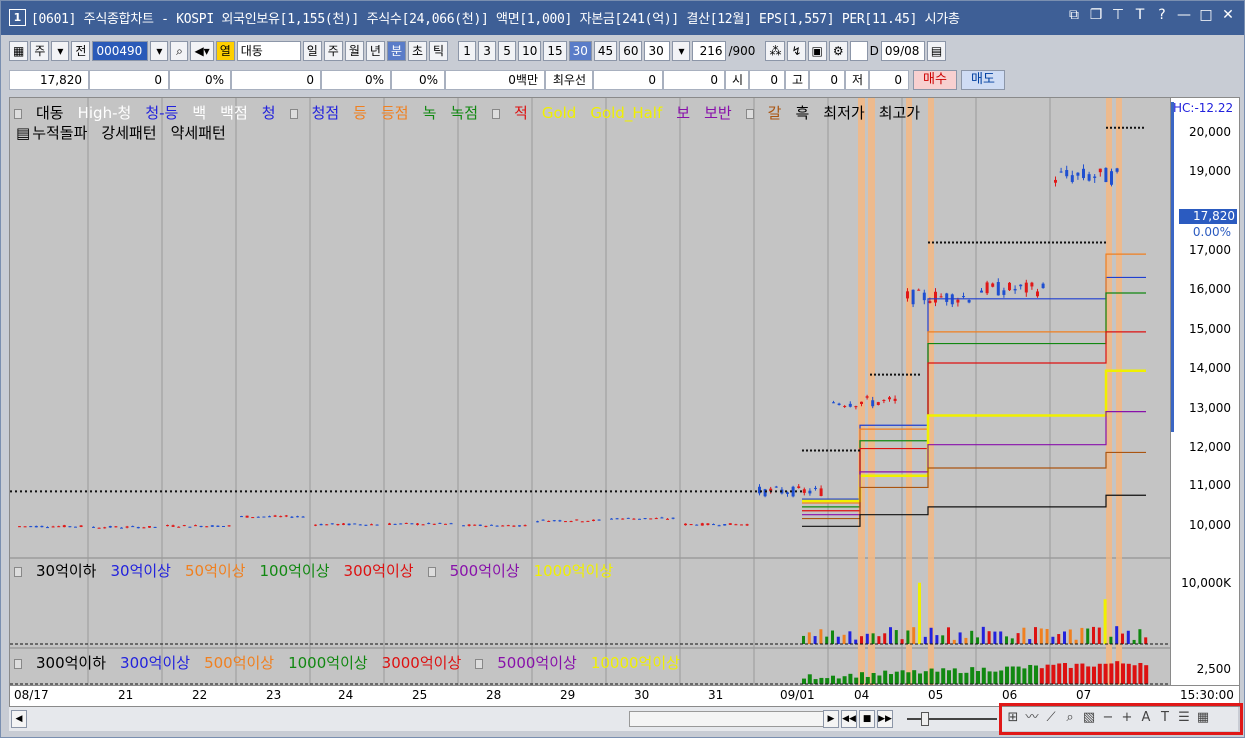  Describe the element at coordinates (375, 51) in the screenshot. I see `period-year: 년` at that location.